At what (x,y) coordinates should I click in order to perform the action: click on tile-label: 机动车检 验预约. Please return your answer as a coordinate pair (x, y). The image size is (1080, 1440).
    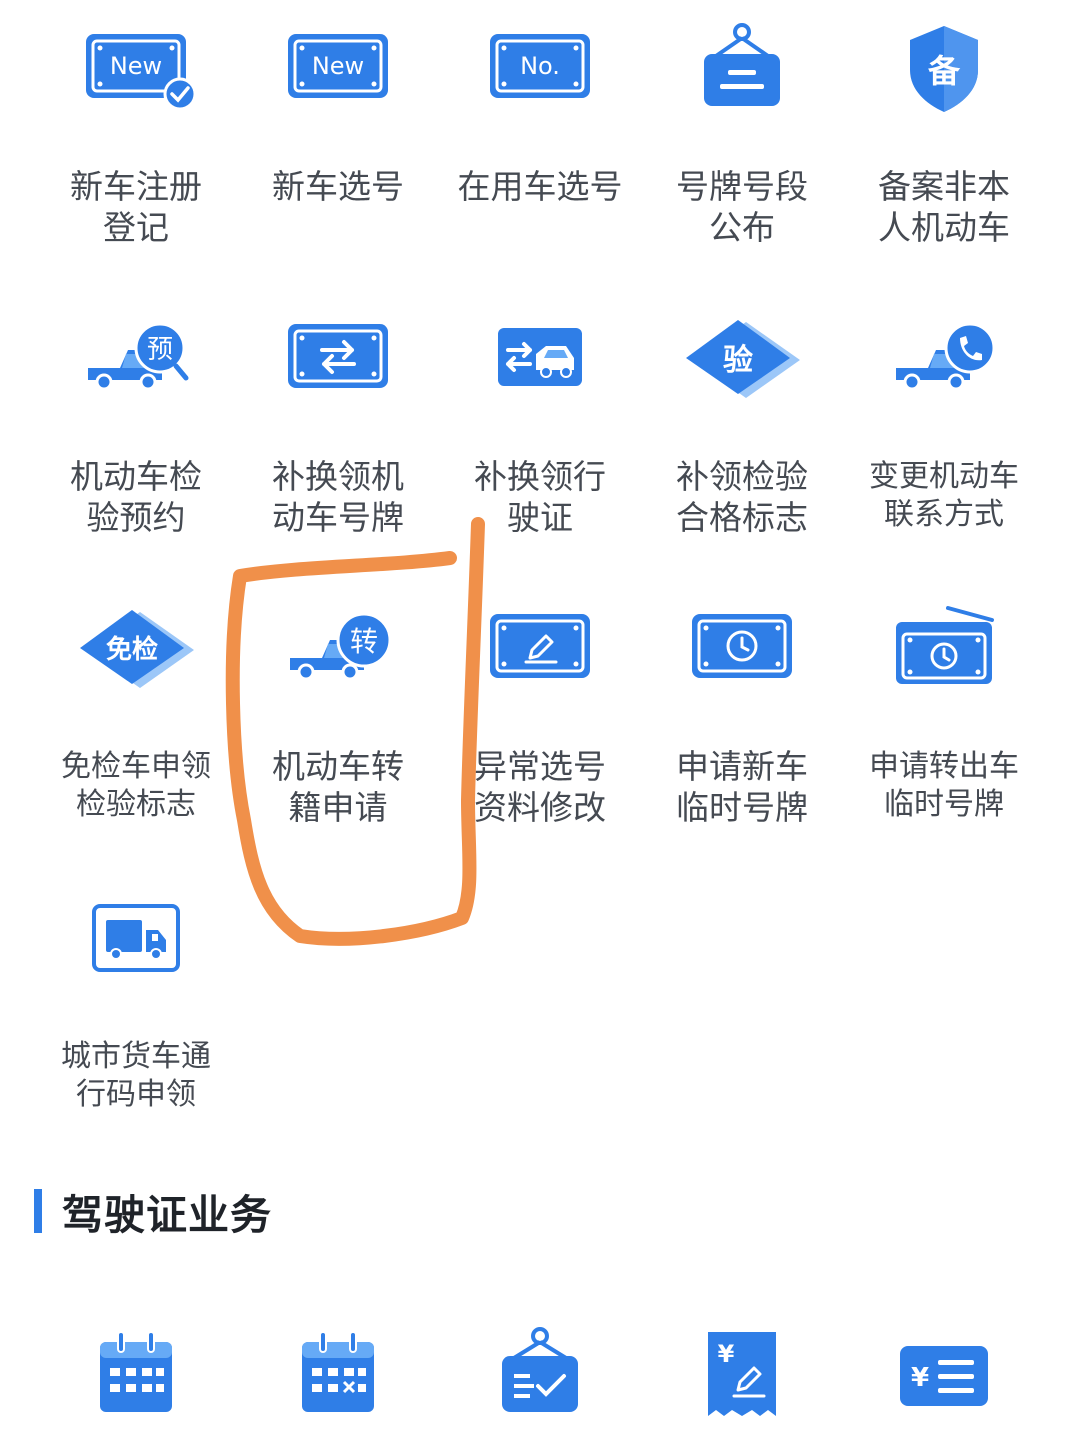
    Looking at the image, I should click on (136, 497).